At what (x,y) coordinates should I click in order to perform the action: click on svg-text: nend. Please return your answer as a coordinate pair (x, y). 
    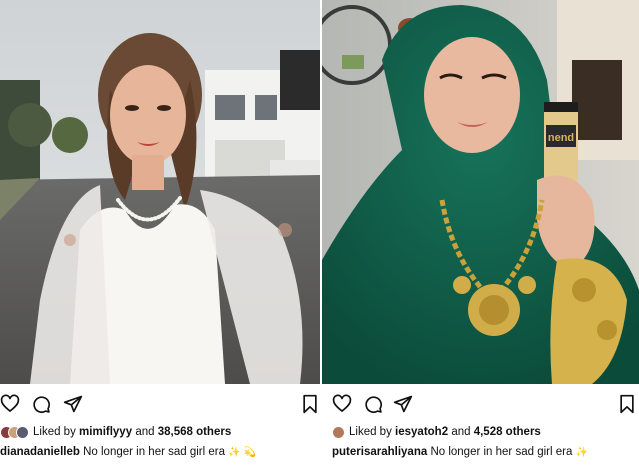
    Looking at the image, I should click on (561, 138).